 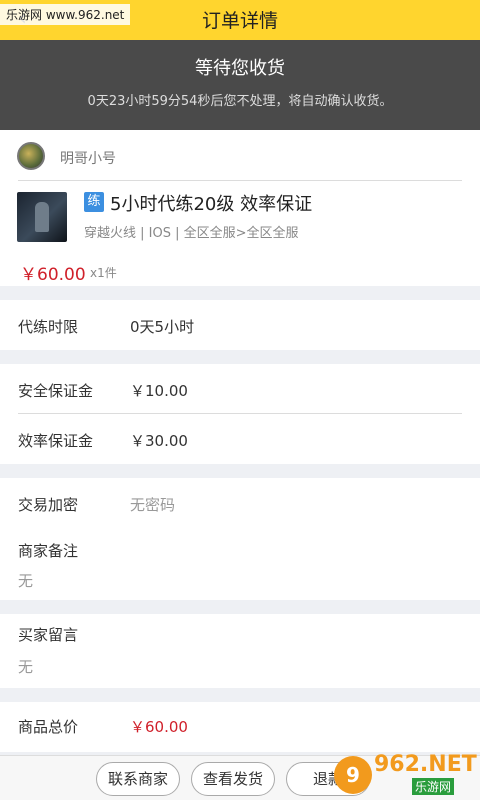 What do you see at coordinates (240, 727) in the screenshot?
I see `total-section: 商品总价 ￥60.00` at bounding box center [240, 727].